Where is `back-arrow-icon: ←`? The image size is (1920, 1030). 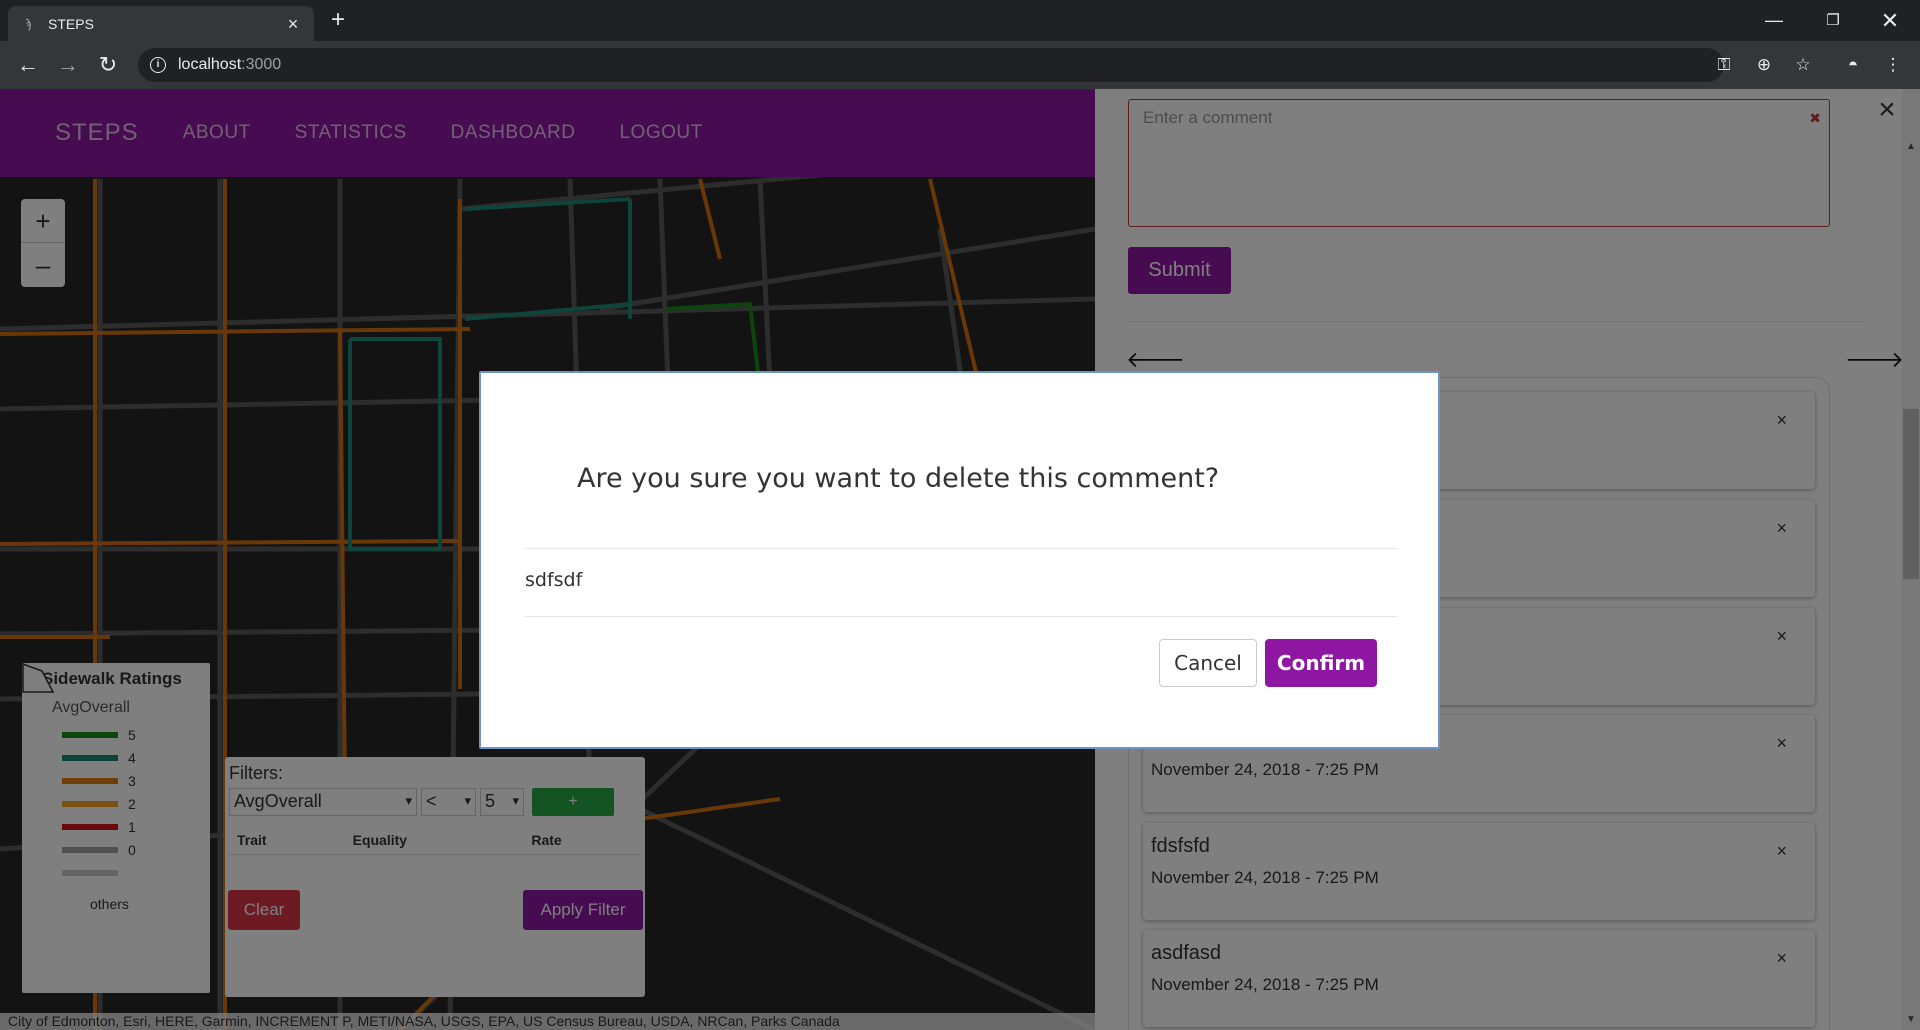
back-arrow-icon: ← is located at coordinates (28, 65).